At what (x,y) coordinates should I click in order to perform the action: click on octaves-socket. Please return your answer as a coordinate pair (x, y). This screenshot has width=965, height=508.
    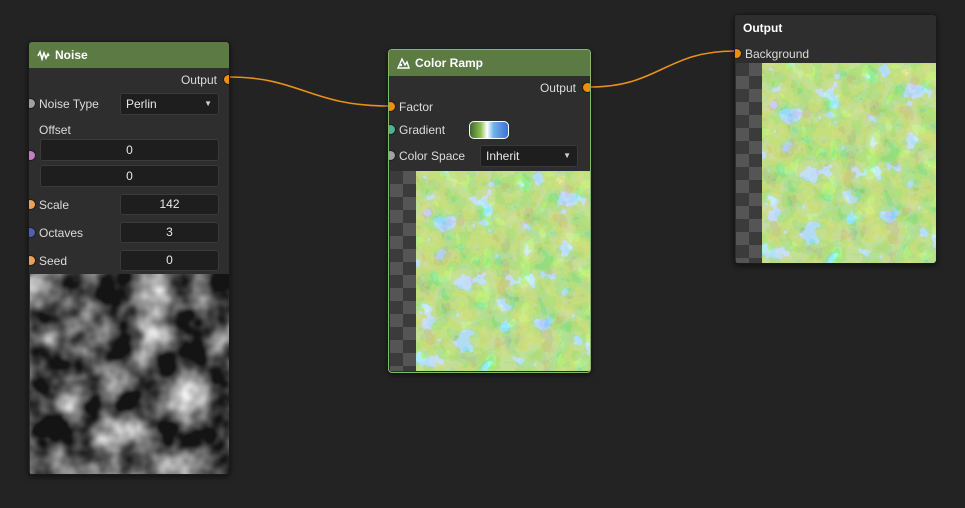
    Looking at the image, I should click on (32, 232).